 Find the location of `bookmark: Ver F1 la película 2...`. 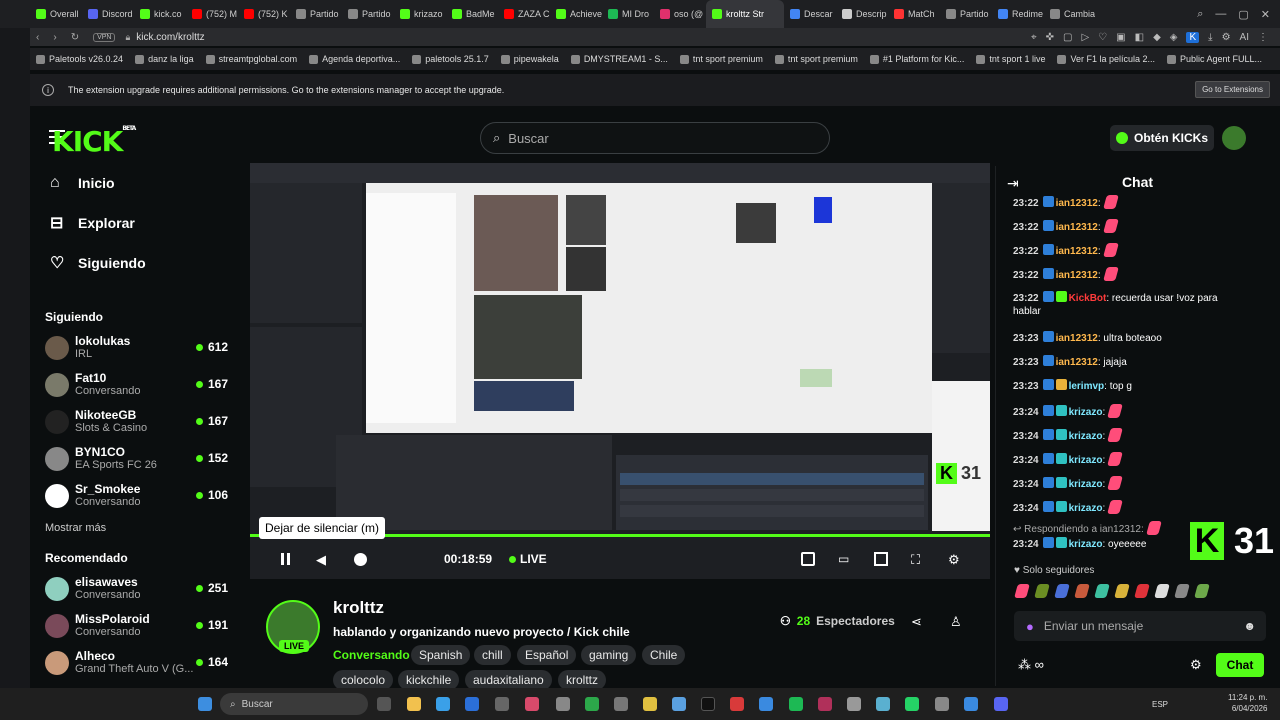

bookmark: Ver F1 la película 2... is located at coordinates (1106, 59).